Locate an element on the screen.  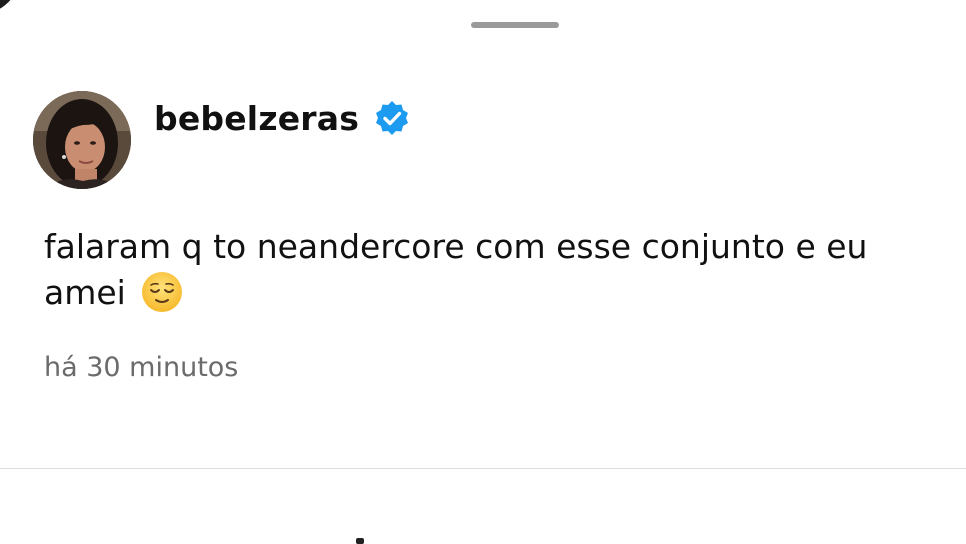
avatar-photo is located at coordinates (82, 140).